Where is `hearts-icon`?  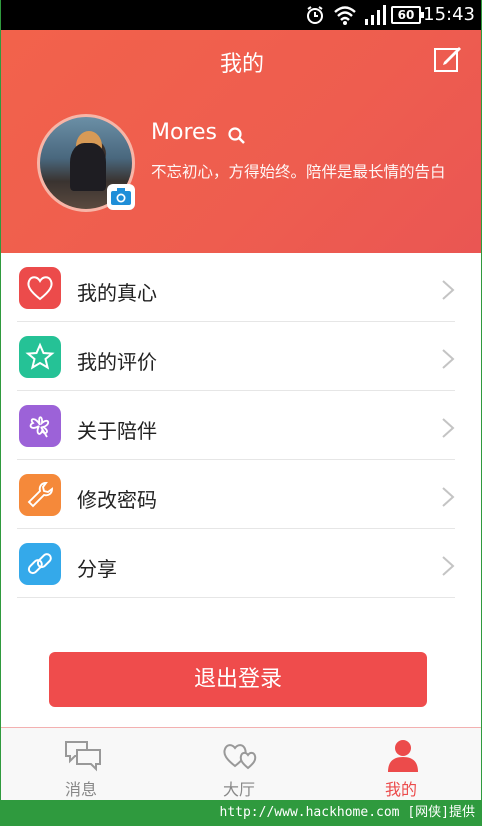
hearts-icon is located at coordinates (240, 757).